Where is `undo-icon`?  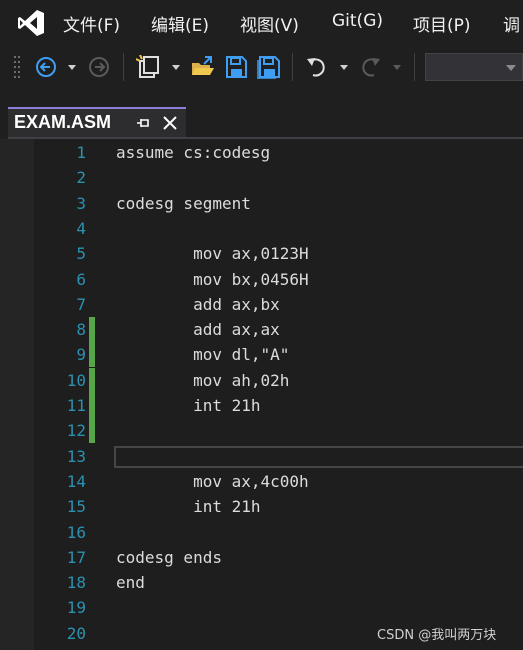
undo-icon is located at coordinates (317, 67).